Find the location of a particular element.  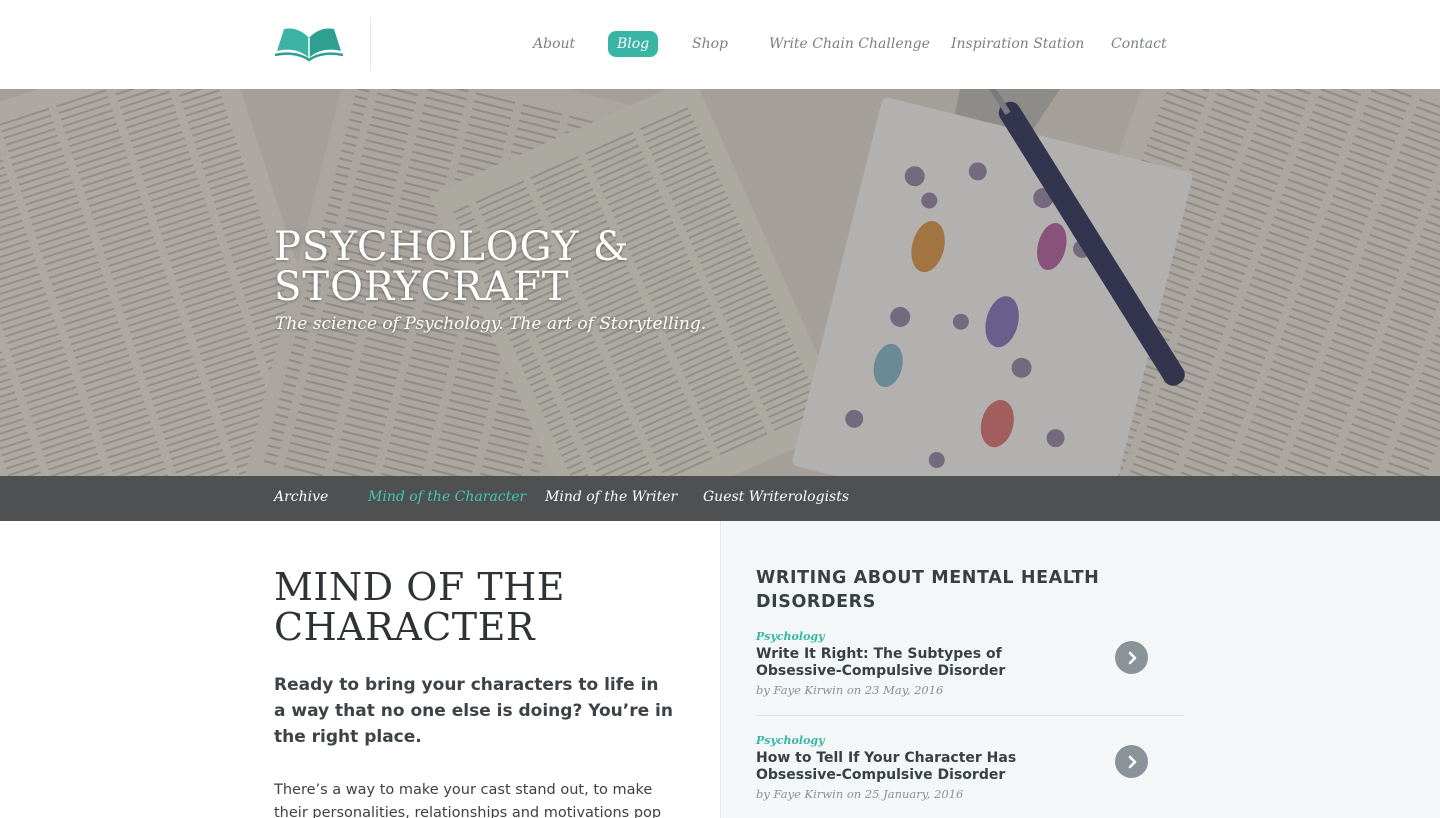

subnav-mind-of-the-character: Mind of the Character is located at coordinates (447, 497).